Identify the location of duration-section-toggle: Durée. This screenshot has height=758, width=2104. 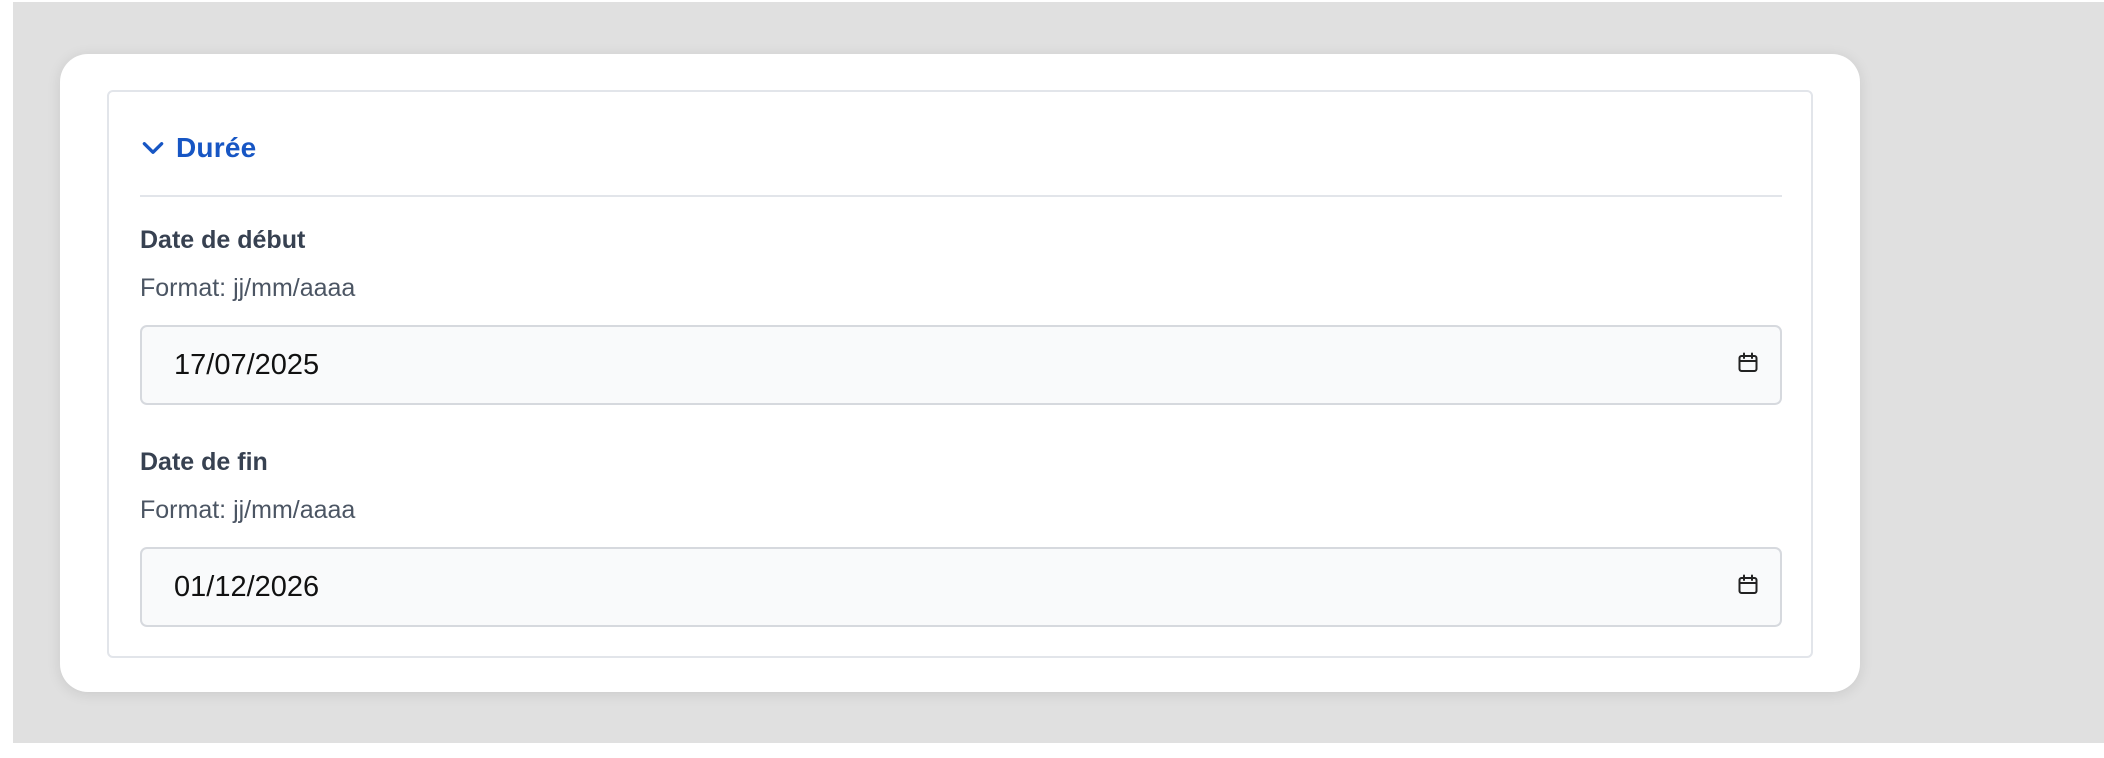
(198, 148).